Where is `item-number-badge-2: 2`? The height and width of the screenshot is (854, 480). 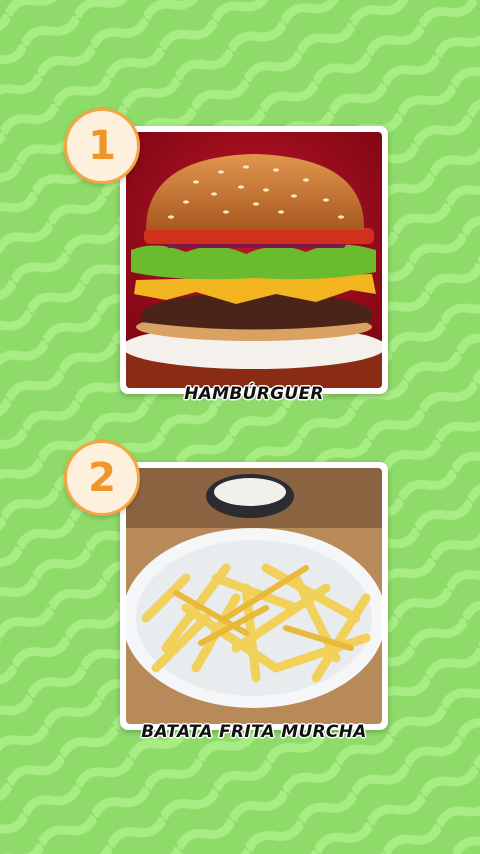
item-number-badge-2: 2 is located at coordinates (102, 478).